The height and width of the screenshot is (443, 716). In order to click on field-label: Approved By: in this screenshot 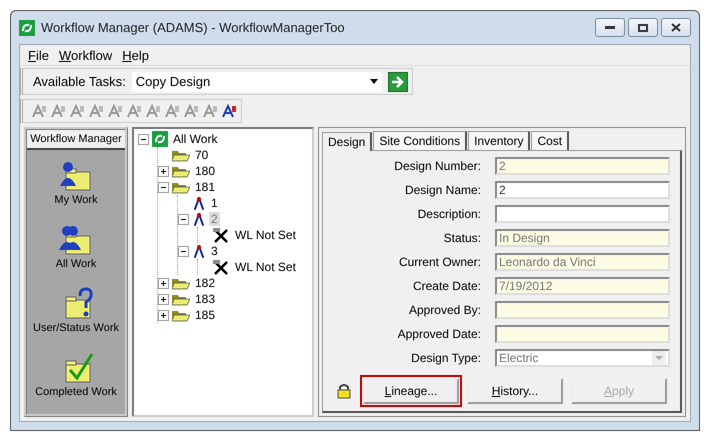, I will do `click(444, 310)`.